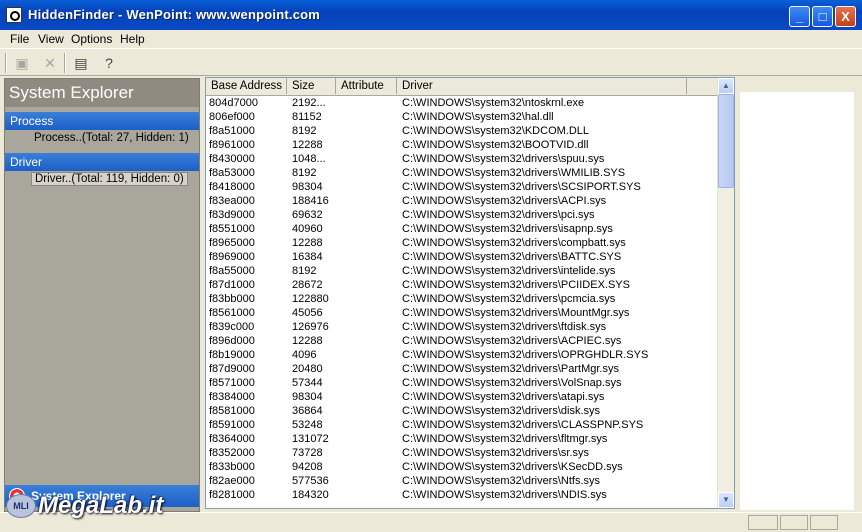  What do you see at coordinates (111, 138) in the screenshot?
I see `process-item: Process..(Total: 27, Hidden: 1)` at bounding box center [111, 138].